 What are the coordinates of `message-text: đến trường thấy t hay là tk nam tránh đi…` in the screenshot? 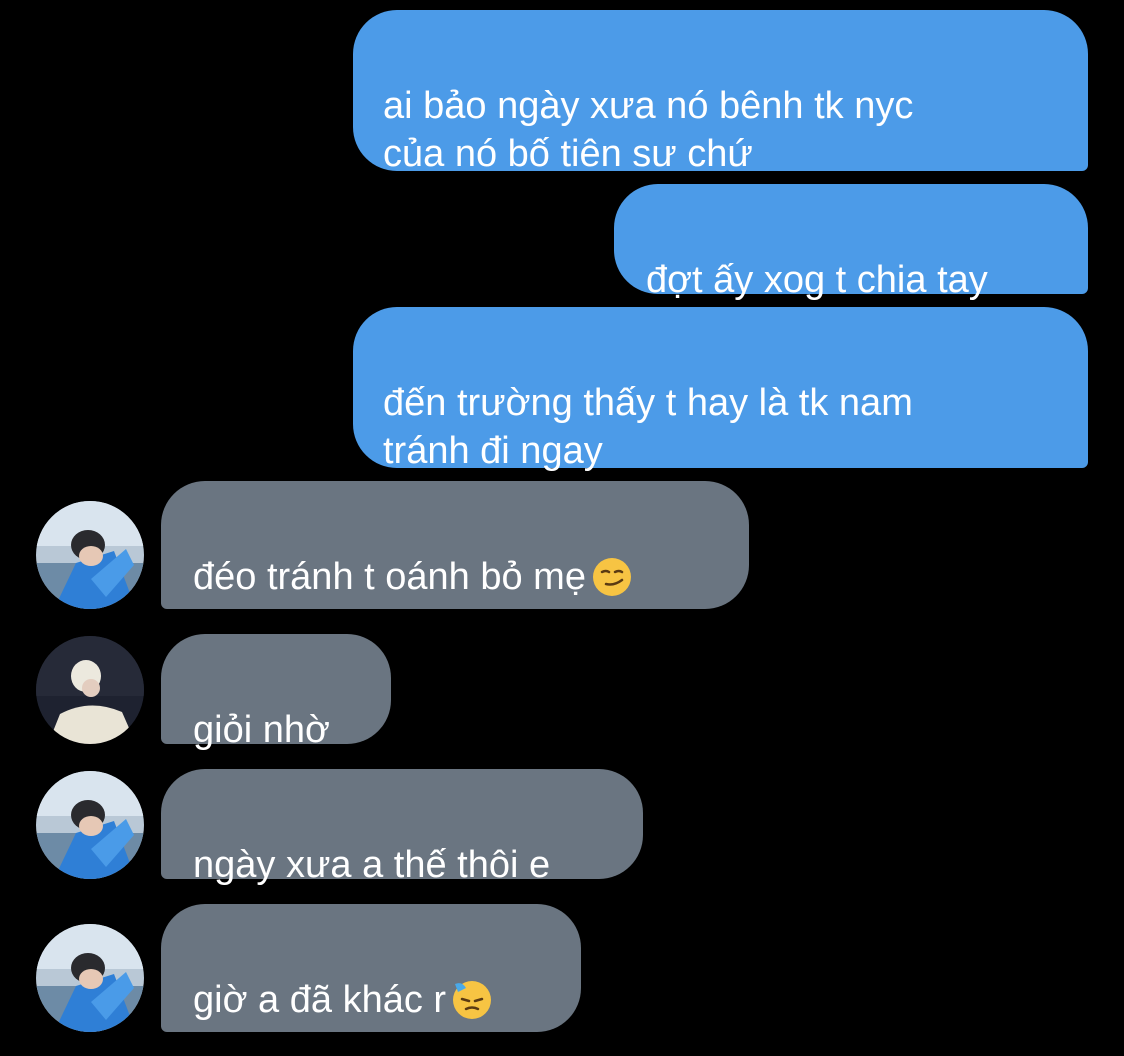 It's located at (648, 427).